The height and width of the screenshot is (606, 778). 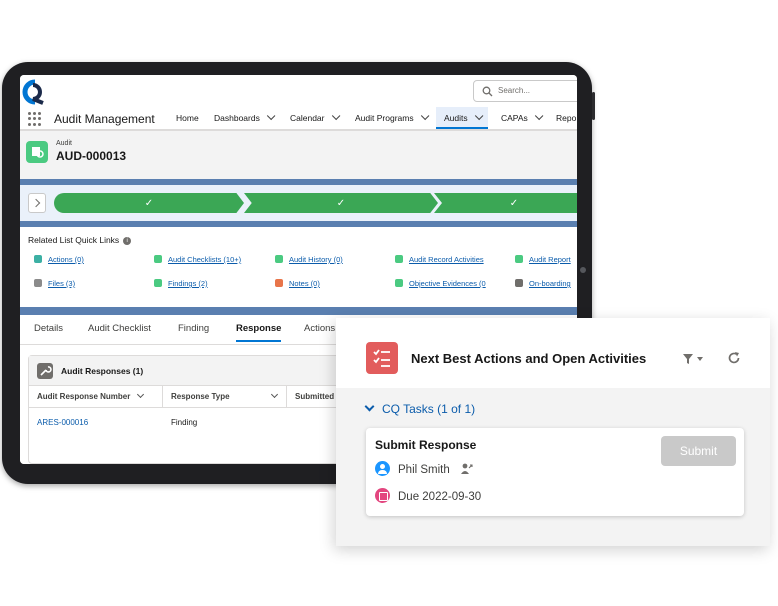 What do you see at coordinates (426, 445) in the screenshot?
I see `task-title: Submit Response` at bounding box center [426, 445].